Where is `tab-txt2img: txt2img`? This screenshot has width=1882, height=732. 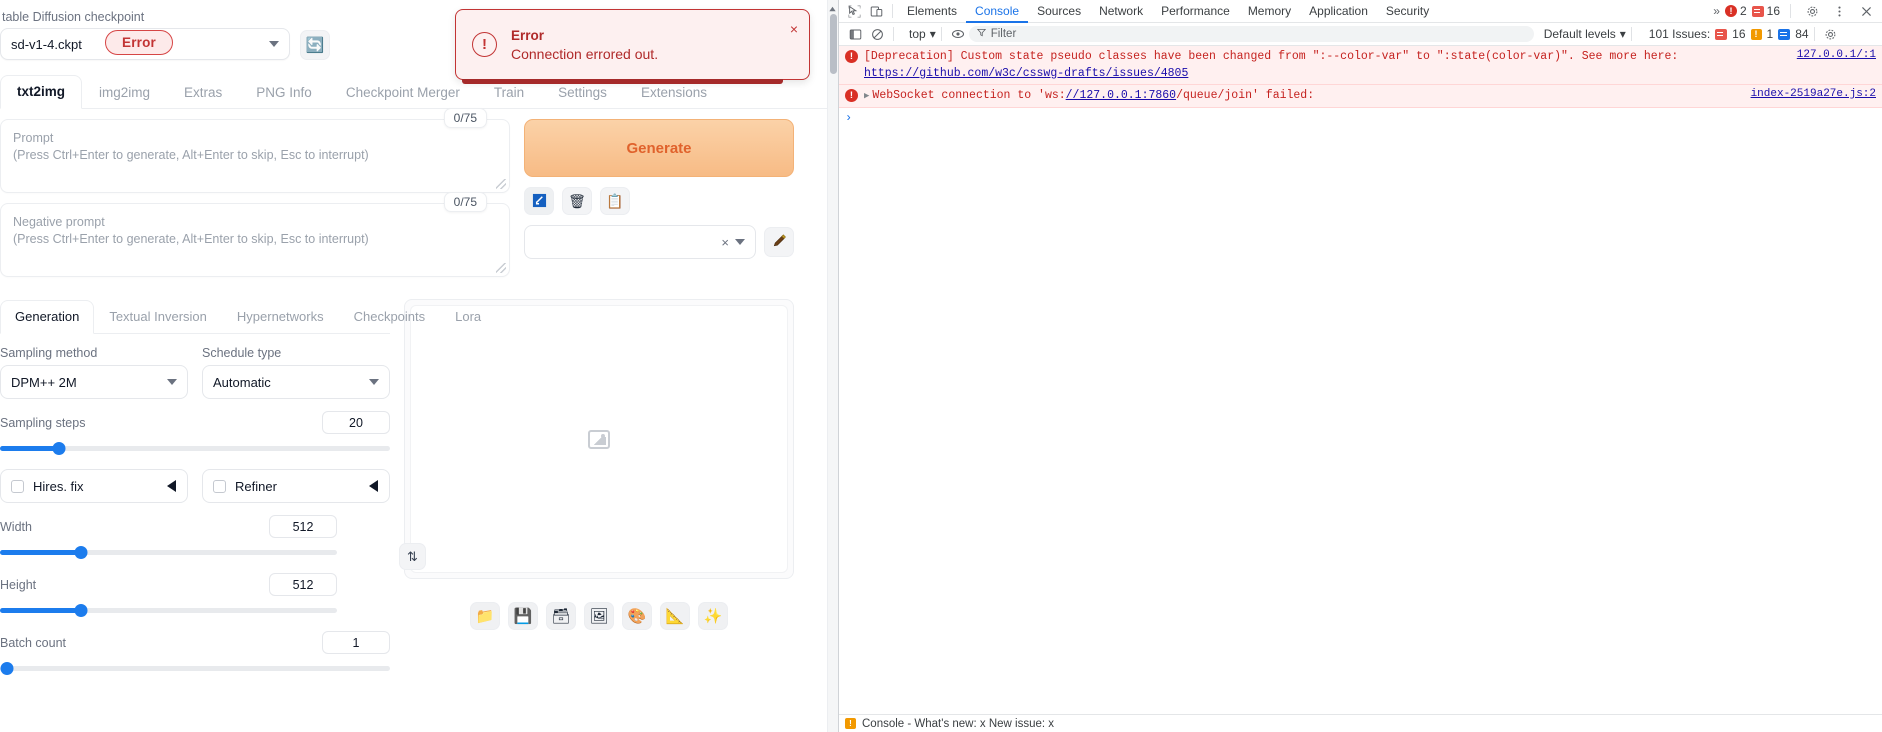 tab-txt2img: txt2img is located at coordinates (41, 92).